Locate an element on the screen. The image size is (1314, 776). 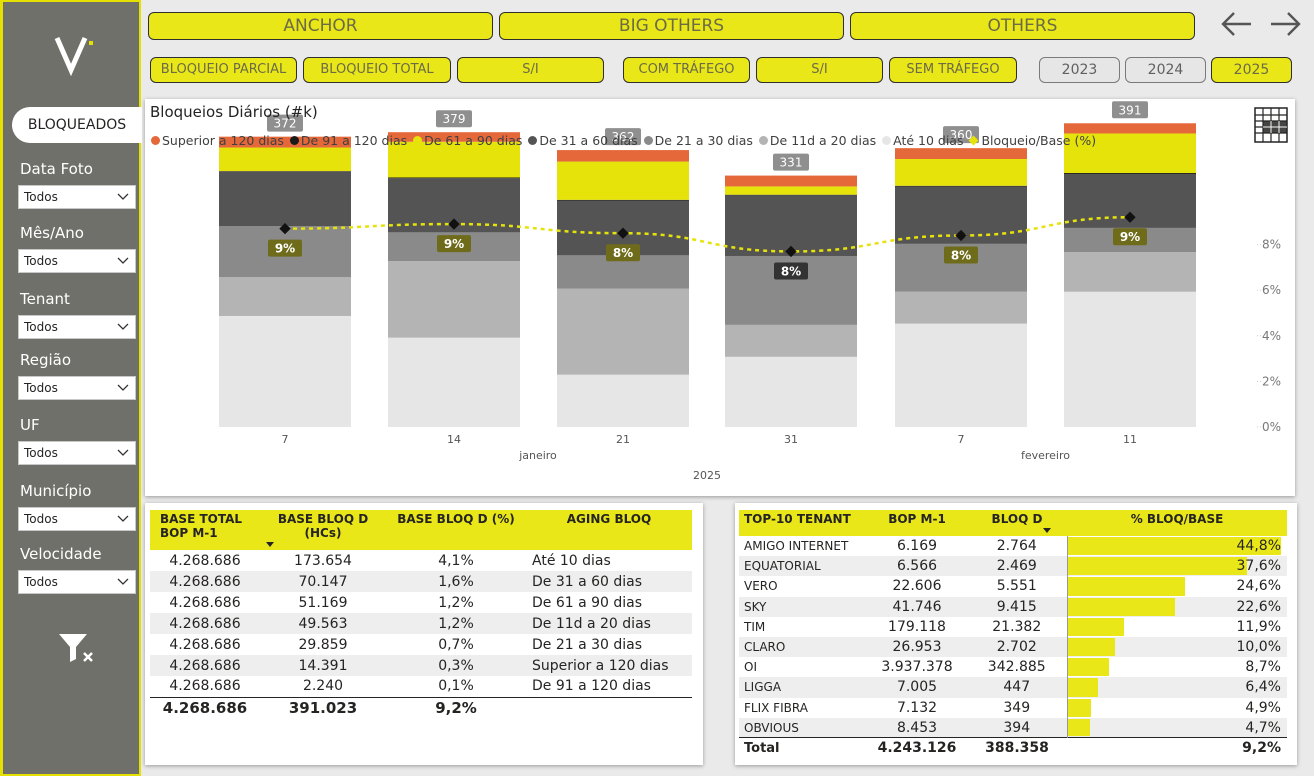
com-trafego-button: COM TRÁFEGO is located at coordinates (686, 70).